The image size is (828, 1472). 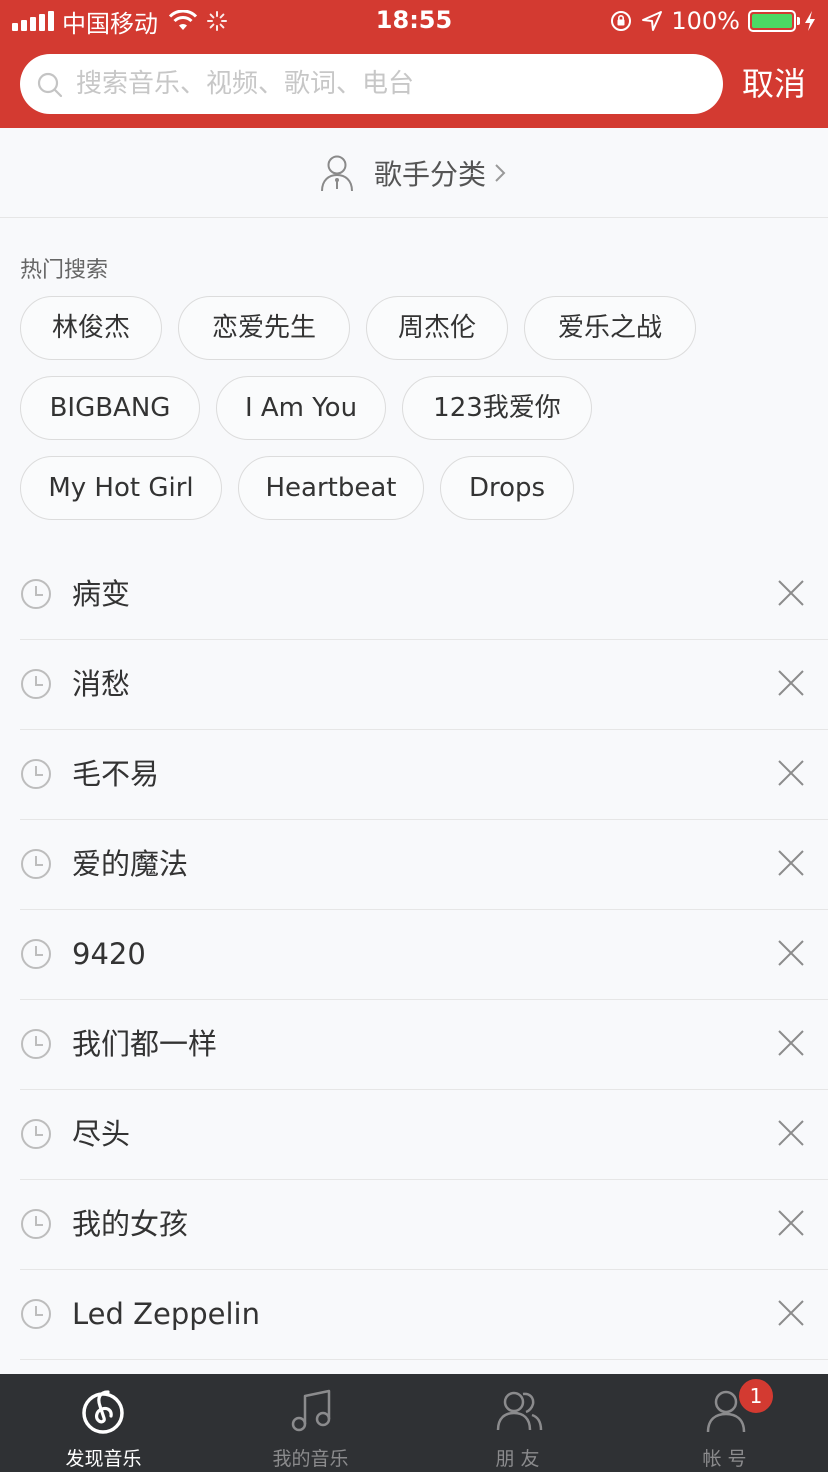 What do you see at coordinates (500, 172) in the screenshot?
I see `chevron-right-icon` at bounding box center [500, 172].